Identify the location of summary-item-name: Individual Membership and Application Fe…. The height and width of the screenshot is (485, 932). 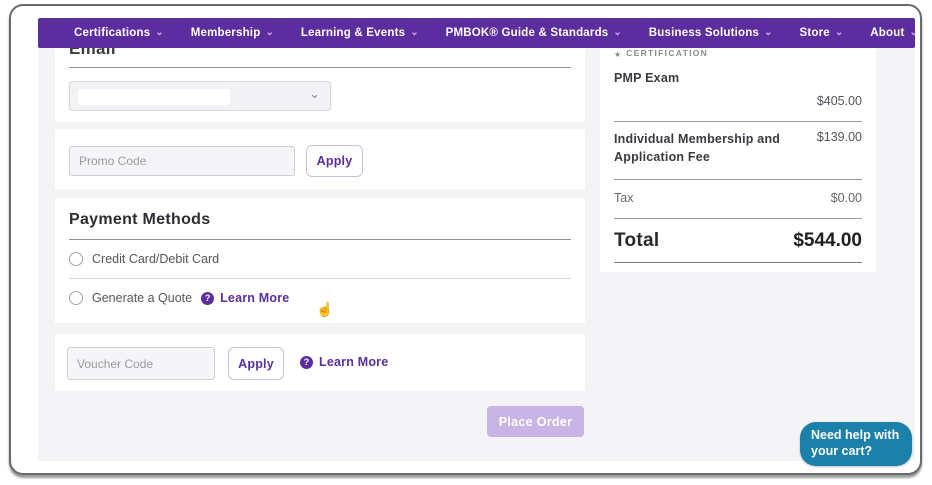
(697, 148).